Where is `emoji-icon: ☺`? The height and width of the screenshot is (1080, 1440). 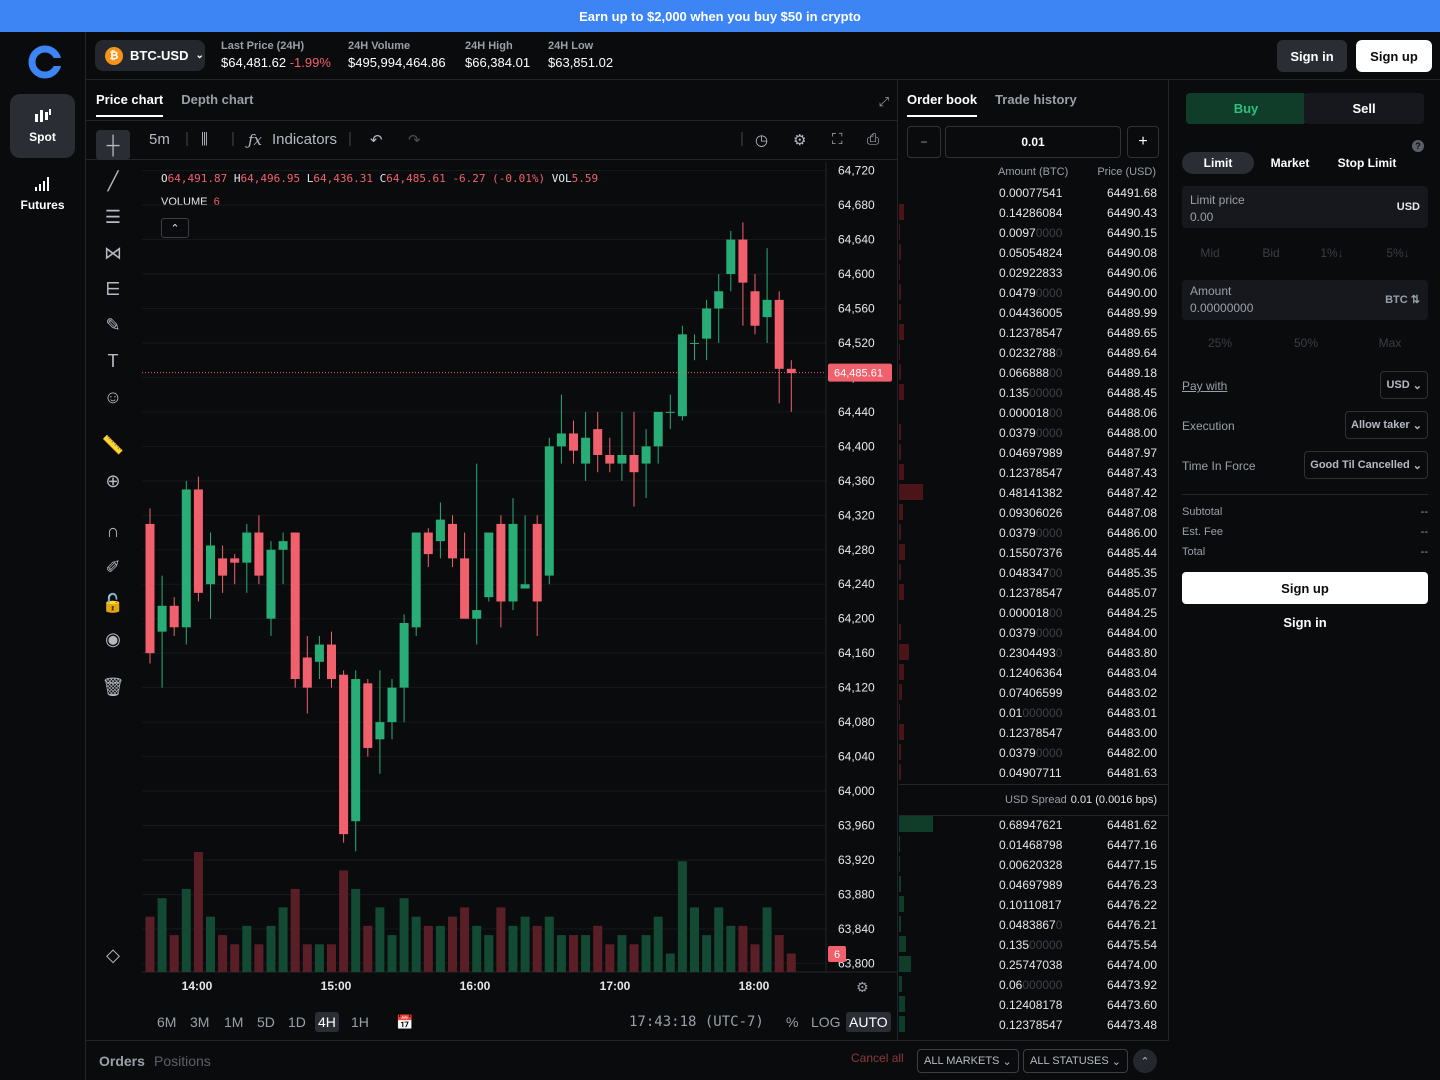
emoji-icon: ☺ is located at coordinates (113, 397).